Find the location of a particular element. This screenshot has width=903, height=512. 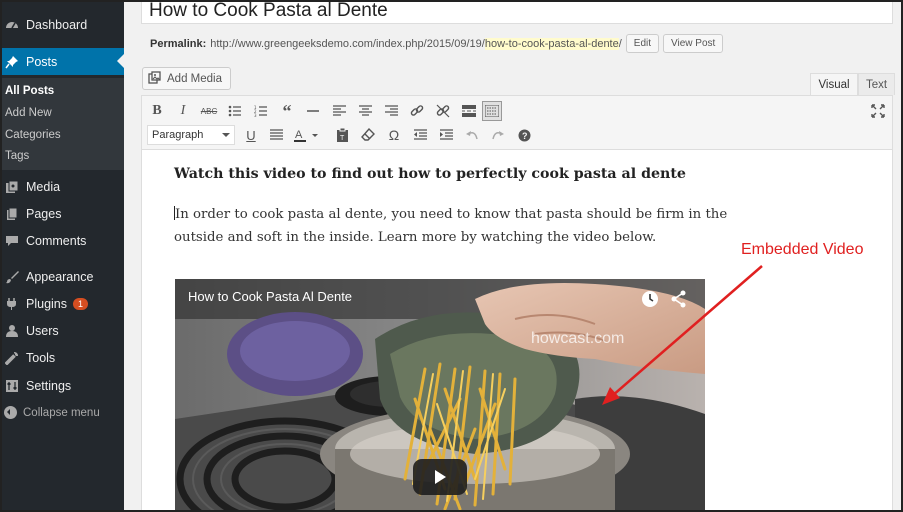

menu-dashboard-label: Dashboard is located at coordinates (57, 25).